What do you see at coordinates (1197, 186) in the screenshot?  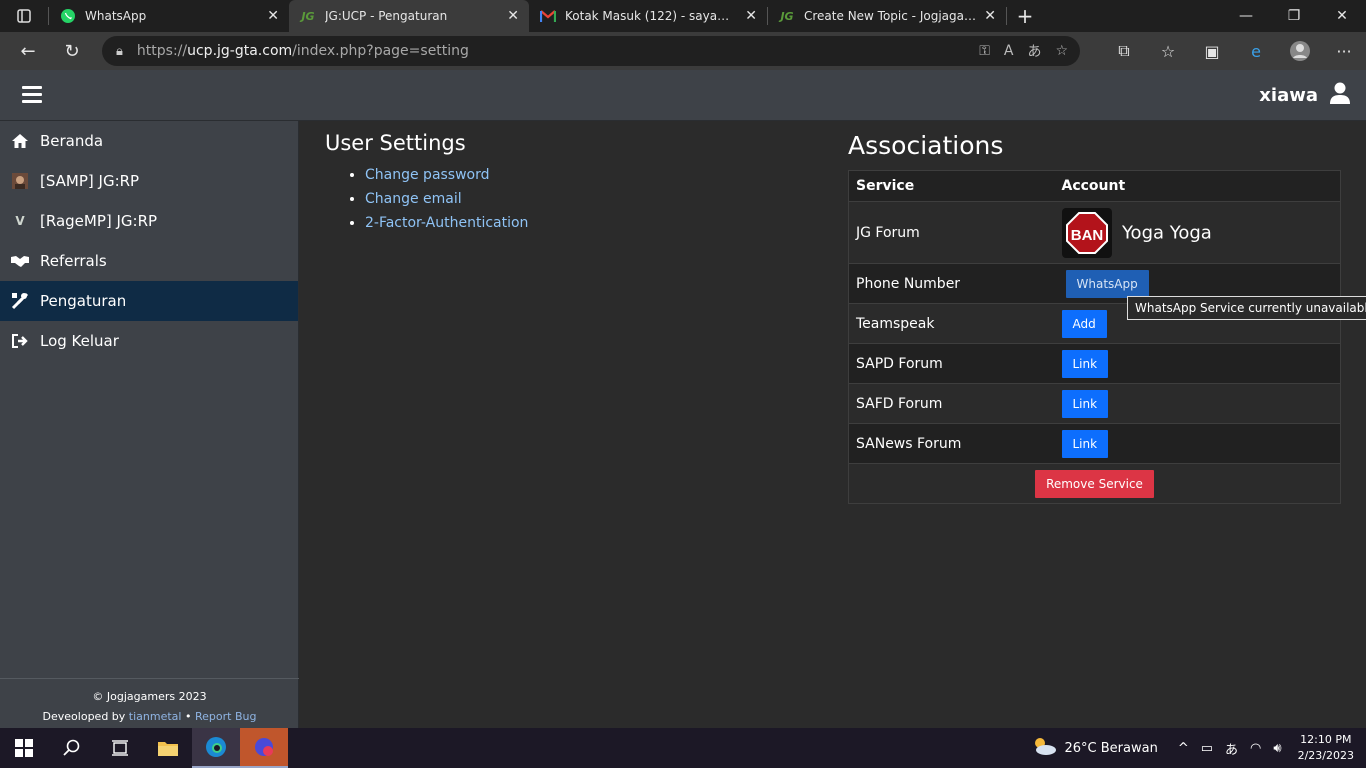 I see `account-column-header: Account` at bounding box center [1197, 186].